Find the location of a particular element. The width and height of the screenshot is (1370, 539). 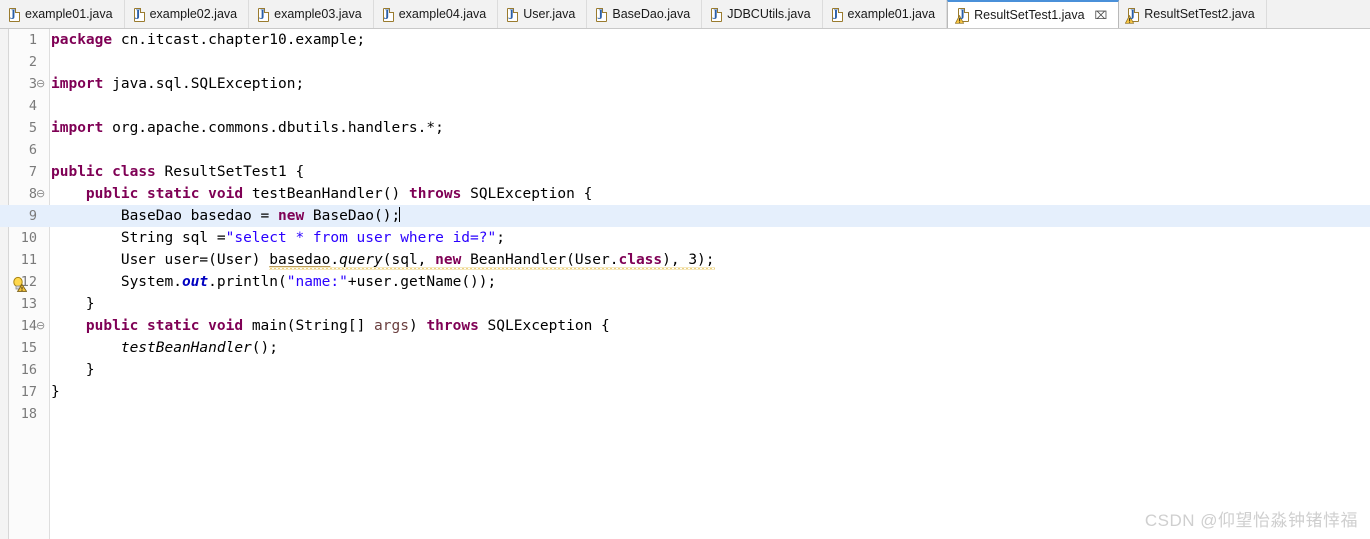

token-text: (sql, is located at coordinates (409, 260).